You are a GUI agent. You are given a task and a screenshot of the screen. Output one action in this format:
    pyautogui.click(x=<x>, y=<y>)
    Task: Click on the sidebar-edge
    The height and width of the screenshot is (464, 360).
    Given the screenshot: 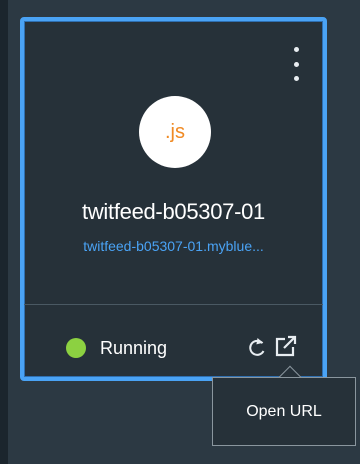 What is the action you would take?
    pyautogui.click(x=4, y=232)
    